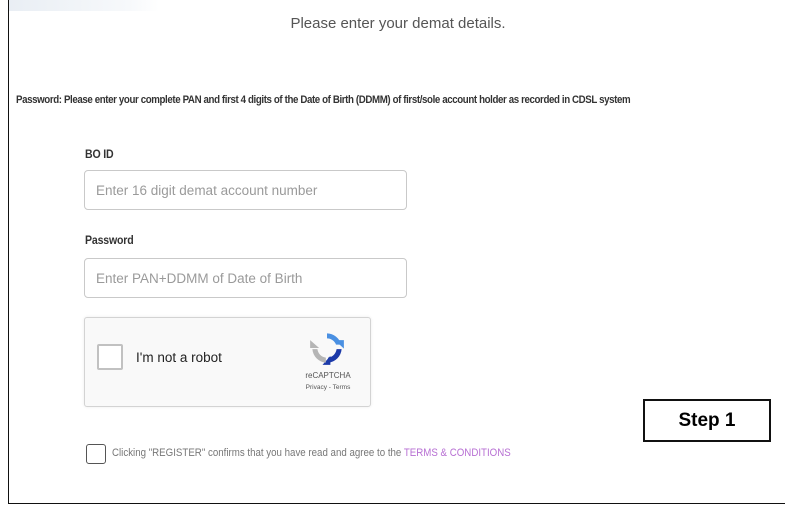 The height and width of the screenshot is (510, 785). Describe the element at coordinates (245, 190) in the screenshot. I see `bo-id-input` at that location.